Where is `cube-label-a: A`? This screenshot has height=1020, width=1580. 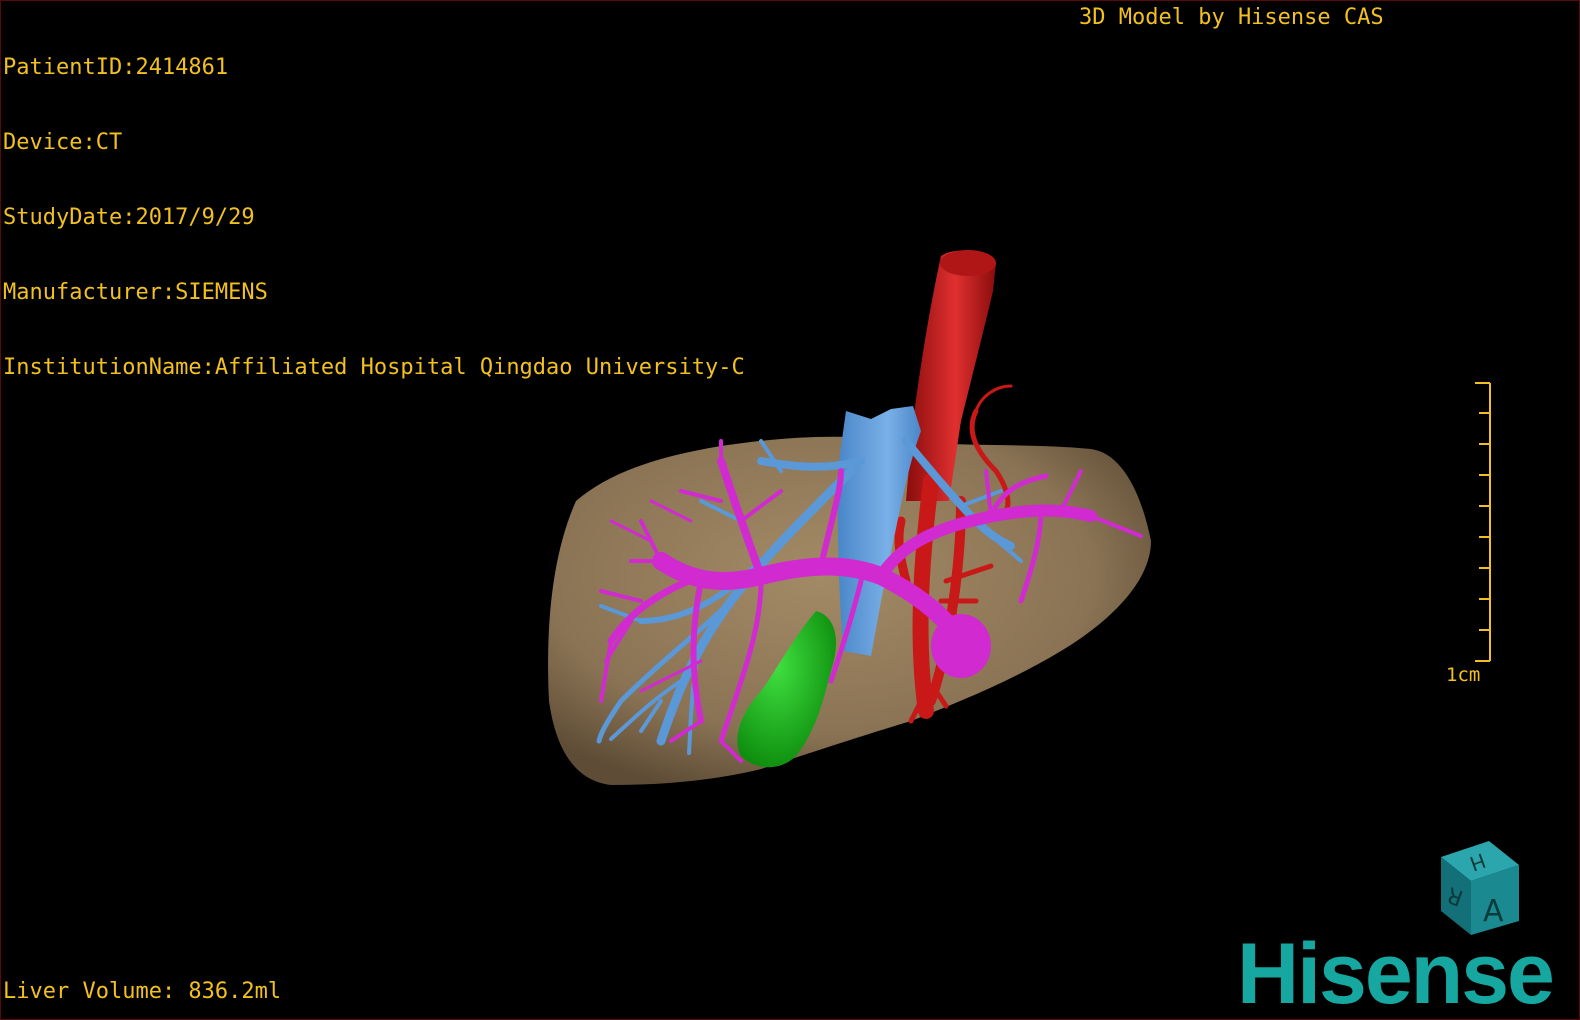 cube-label-a: A is located at coordinates (1493, 911).